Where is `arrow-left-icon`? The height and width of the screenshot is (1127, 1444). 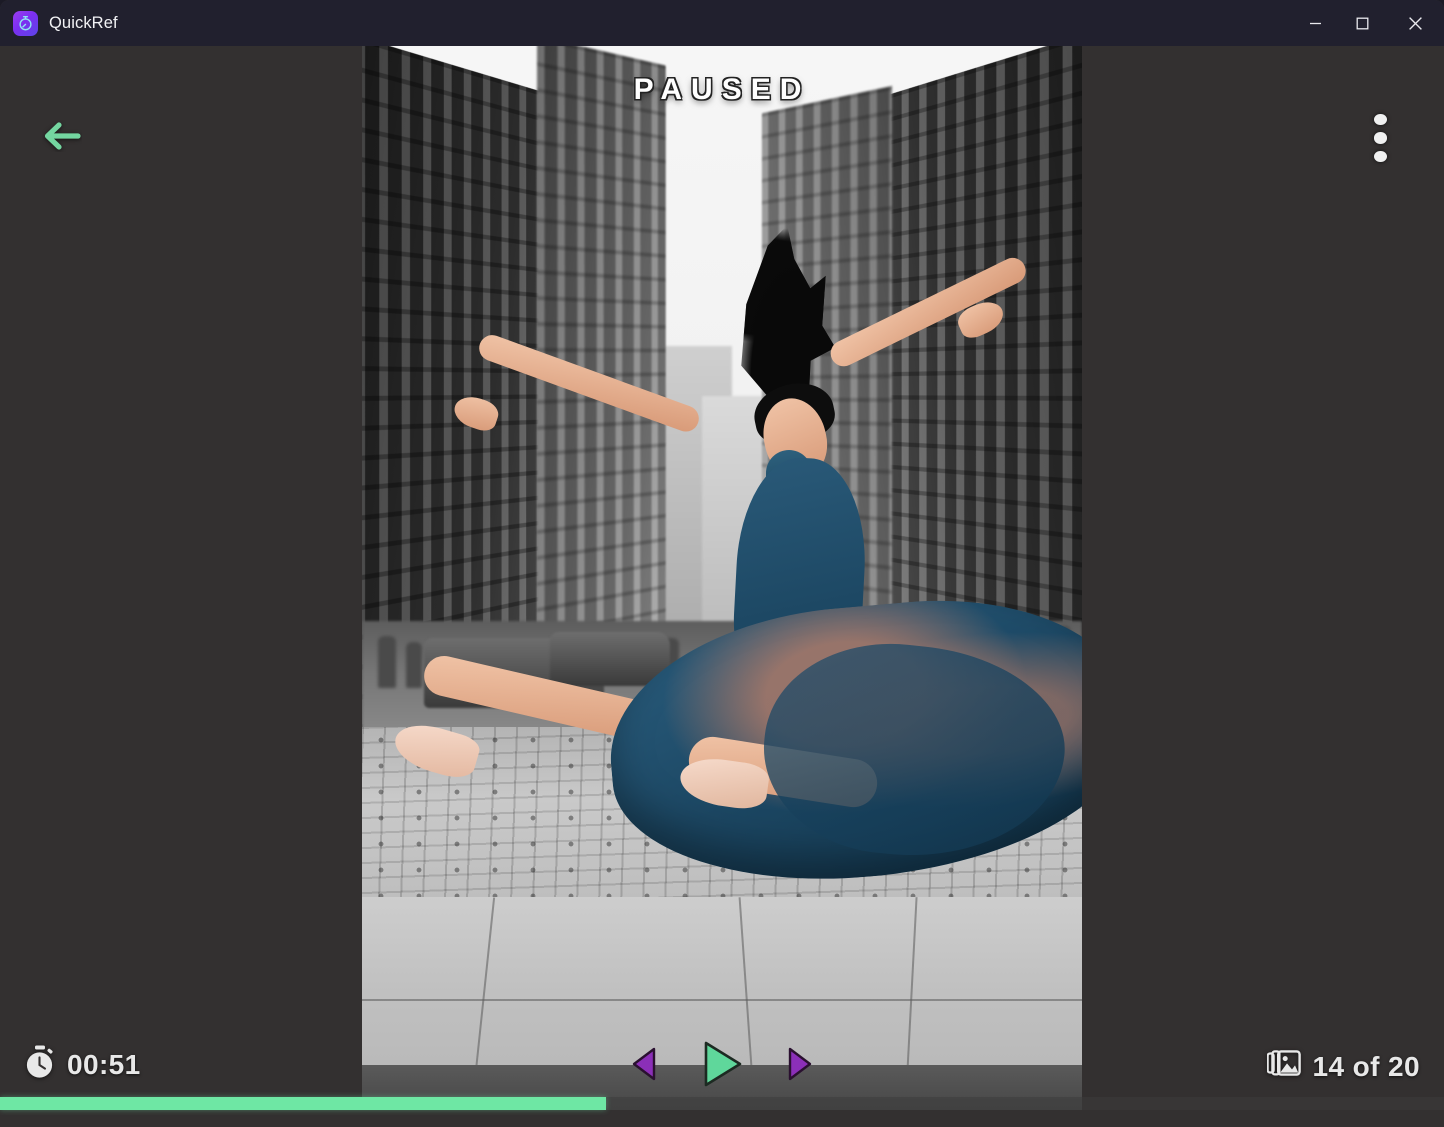 arrow-left-icon is located at coordinates (62, 138).